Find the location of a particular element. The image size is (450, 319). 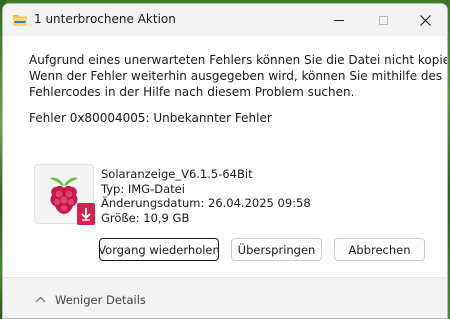

close-icon is located at coordinates (425, 20).